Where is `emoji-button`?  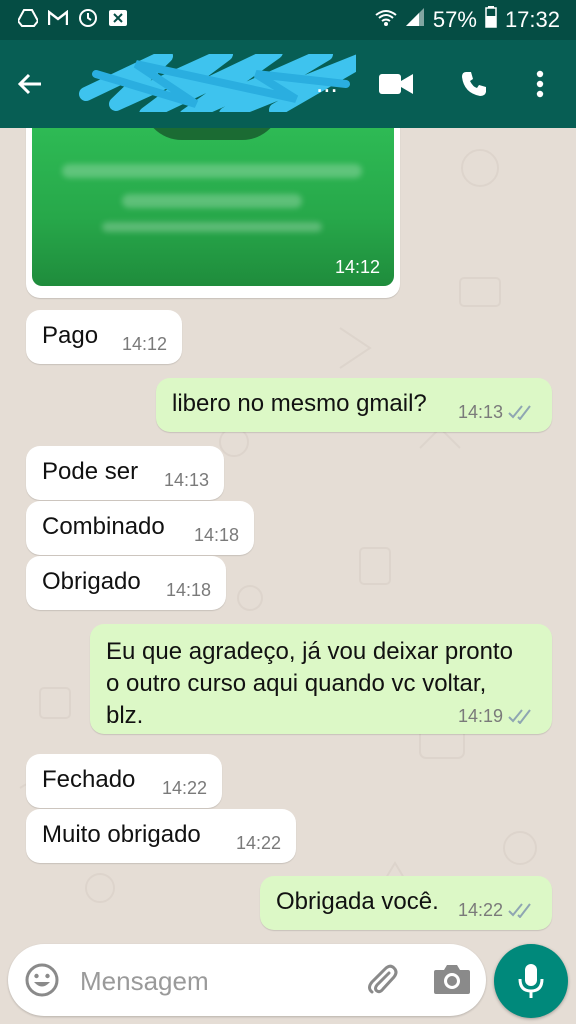
emoji-button is located at coordinates (42, 980).